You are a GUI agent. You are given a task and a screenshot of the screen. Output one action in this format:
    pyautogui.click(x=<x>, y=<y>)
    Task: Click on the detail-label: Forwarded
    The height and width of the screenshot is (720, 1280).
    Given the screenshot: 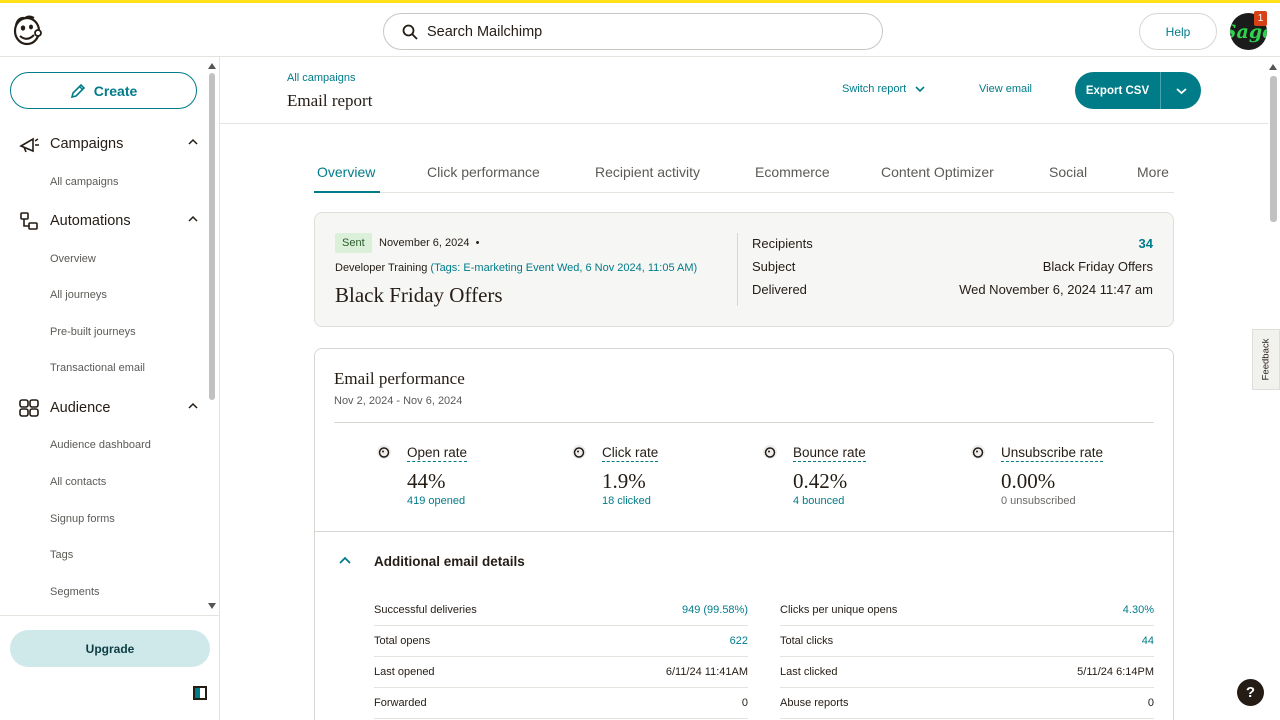 What is the action you would take?
    pyautogui.click(x=400, y=703)
    